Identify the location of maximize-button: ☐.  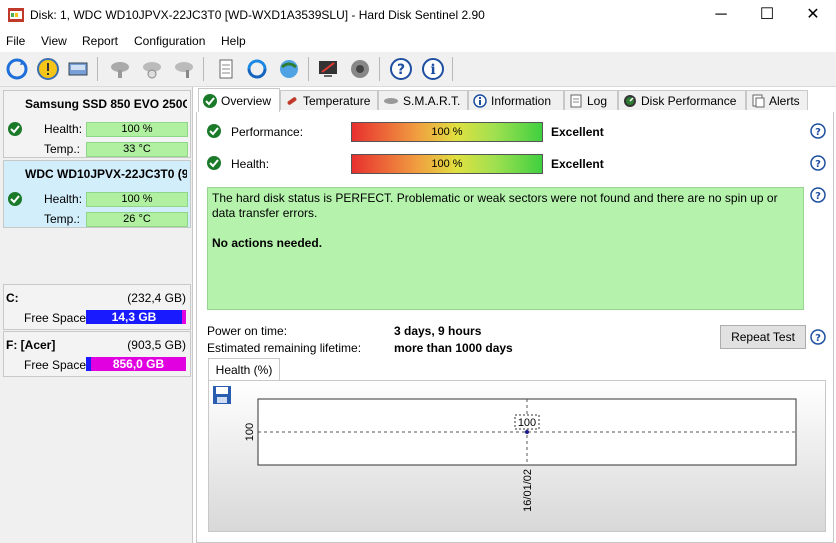
(767, 15).